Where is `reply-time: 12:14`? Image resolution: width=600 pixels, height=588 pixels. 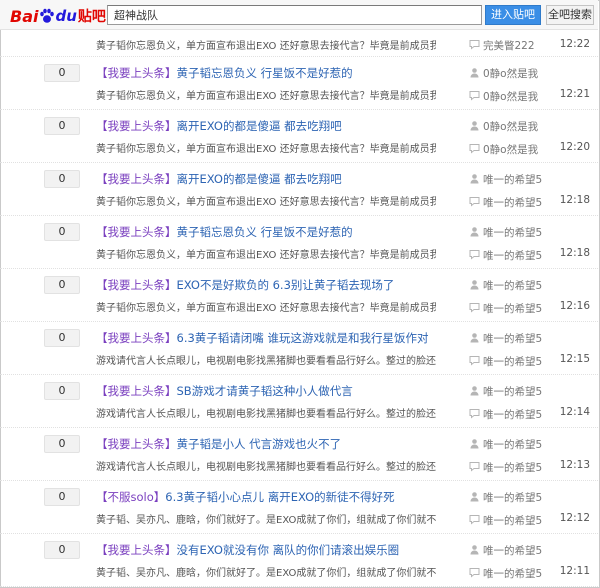 reply-time: 12:14 is located at coordinates (574, 412).